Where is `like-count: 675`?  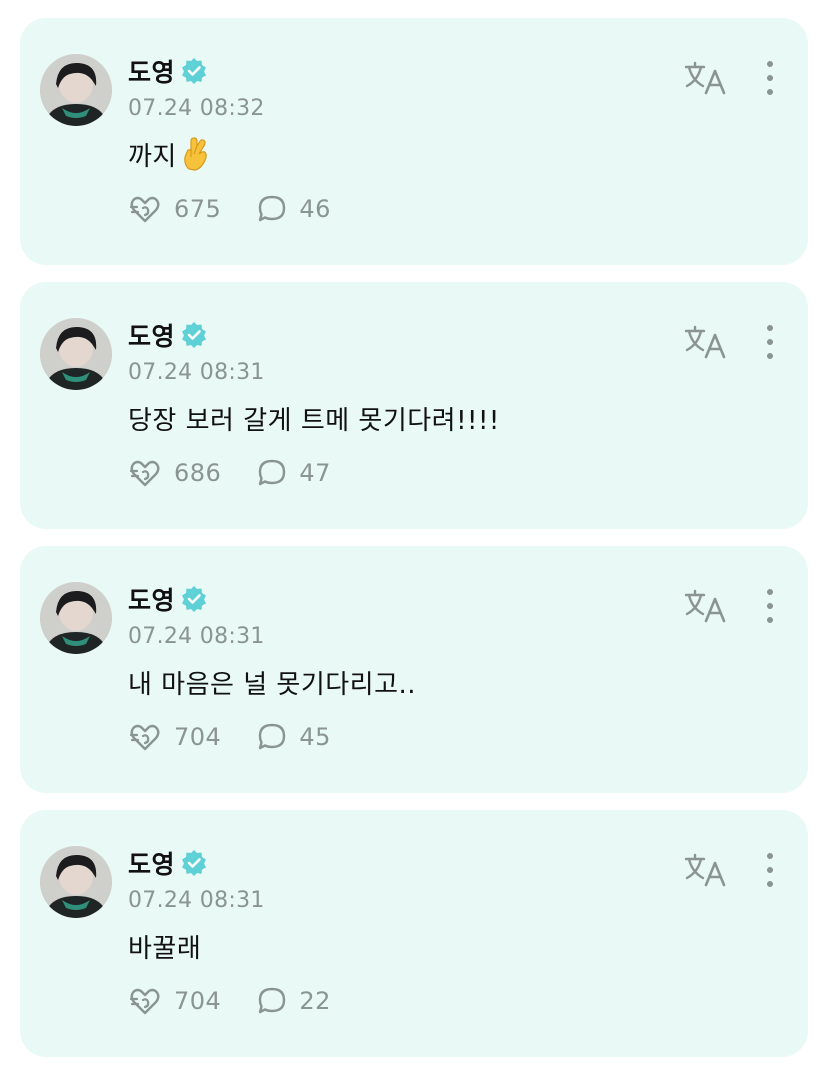 like-count: 675 is located at coordinates (198, 209).